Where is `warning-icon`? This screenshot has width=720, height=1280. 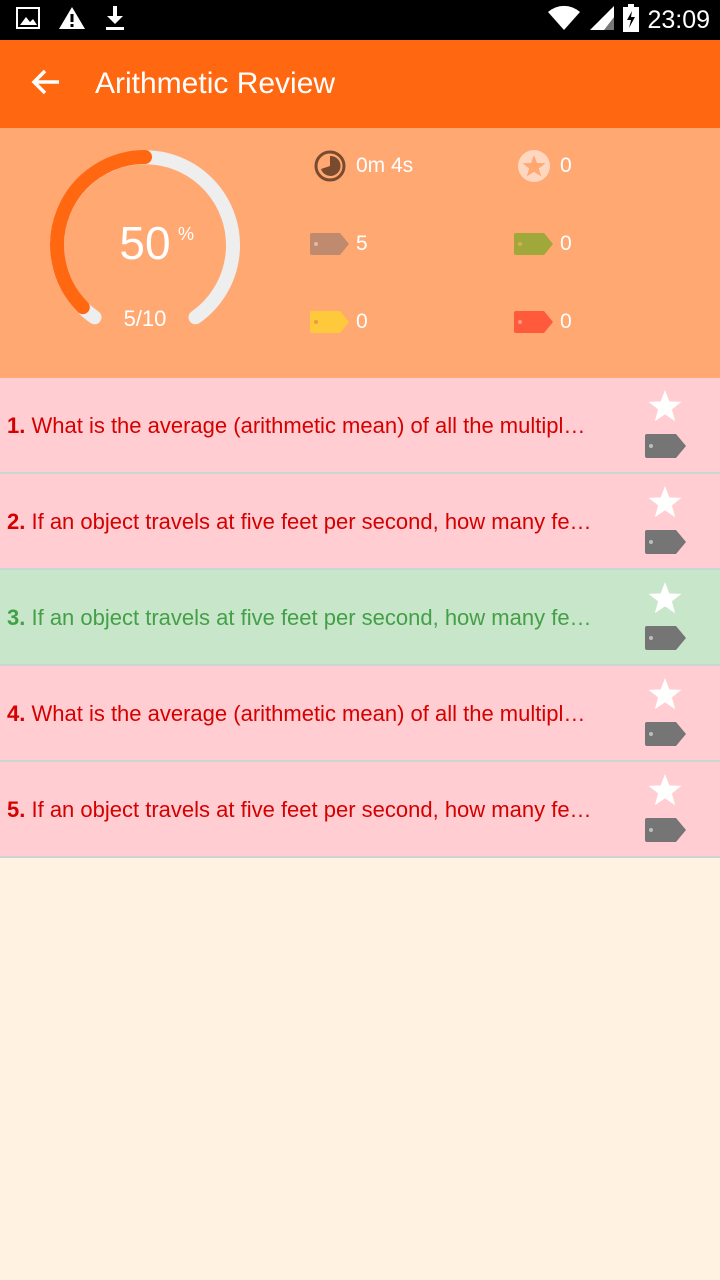
warning-icon is located at coordinates (72, 20).